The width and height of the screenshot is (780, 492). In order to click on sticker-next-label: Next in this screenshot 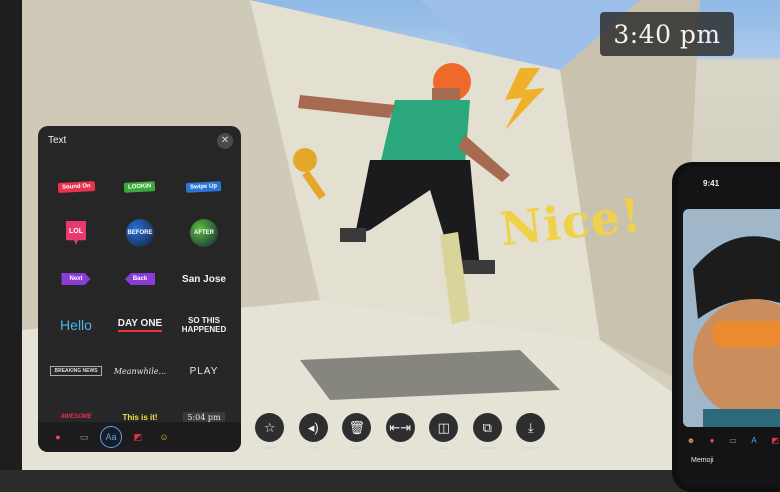, I will do `click(76, 279)`.